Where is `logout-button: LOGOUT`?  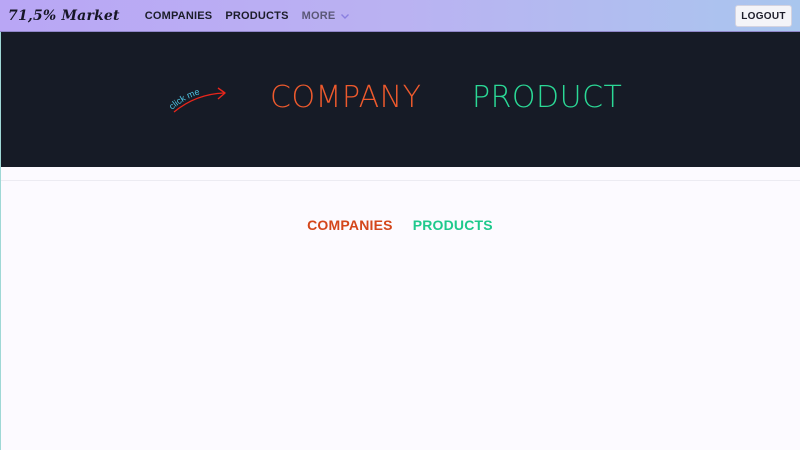
logout-button: LOGOUT is located at coordinates (763, 16).